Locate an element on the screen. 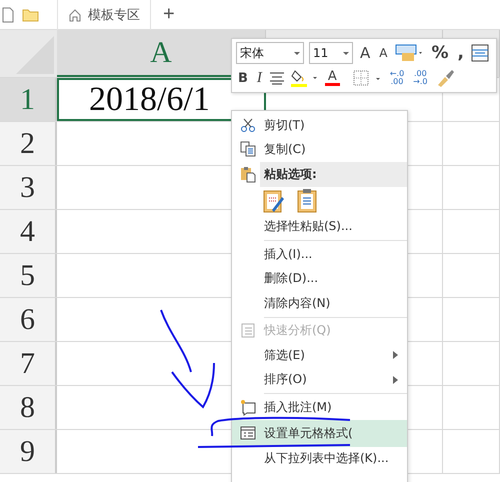 The image size is (500, 482). menu-item: 快速分析(Q) is located at coordinates (319, 330).